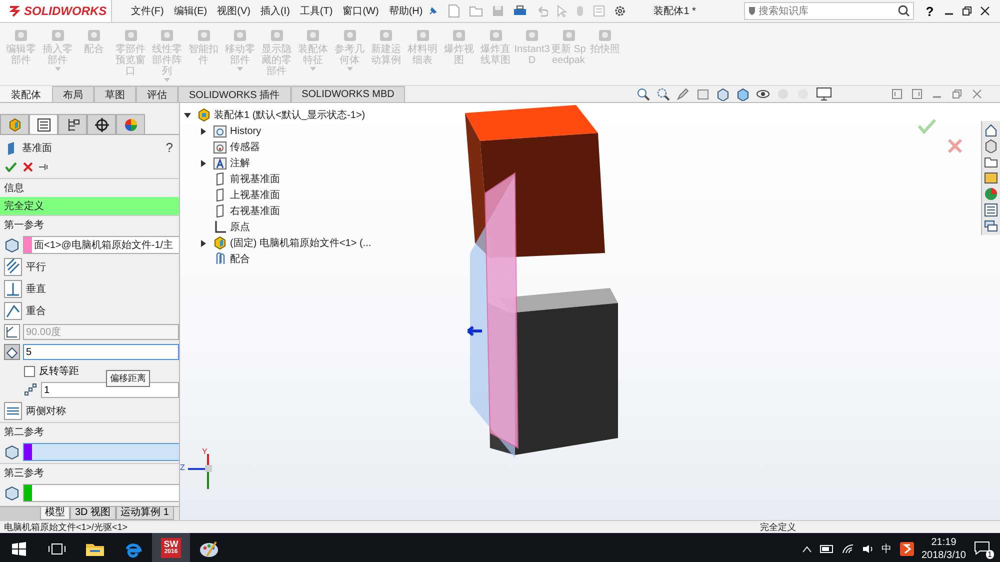  Describe the element at coordinates (897, 94) in the screenshot. I see `tile-left-icon` at that location.